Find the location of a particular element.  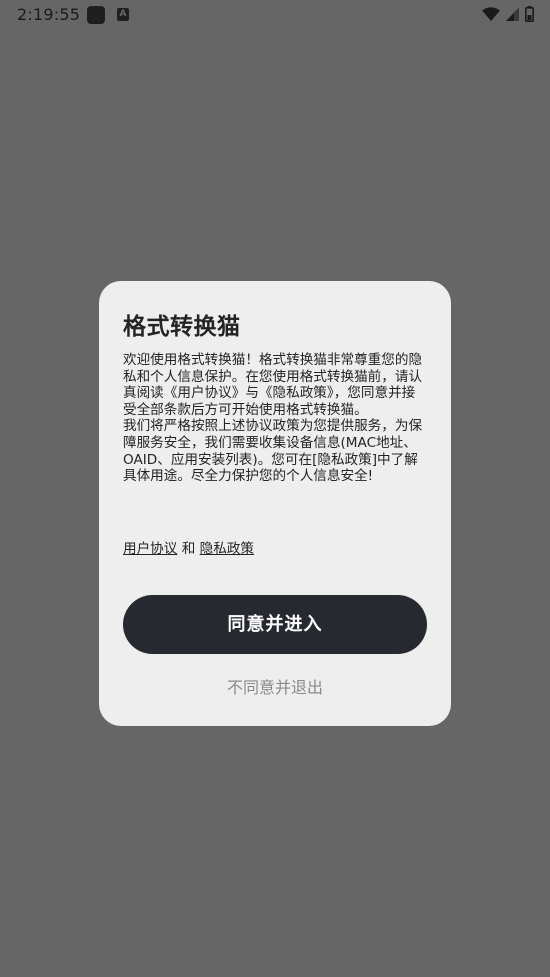

status-time: 2:19:55 is located at coordinates (49, 14).